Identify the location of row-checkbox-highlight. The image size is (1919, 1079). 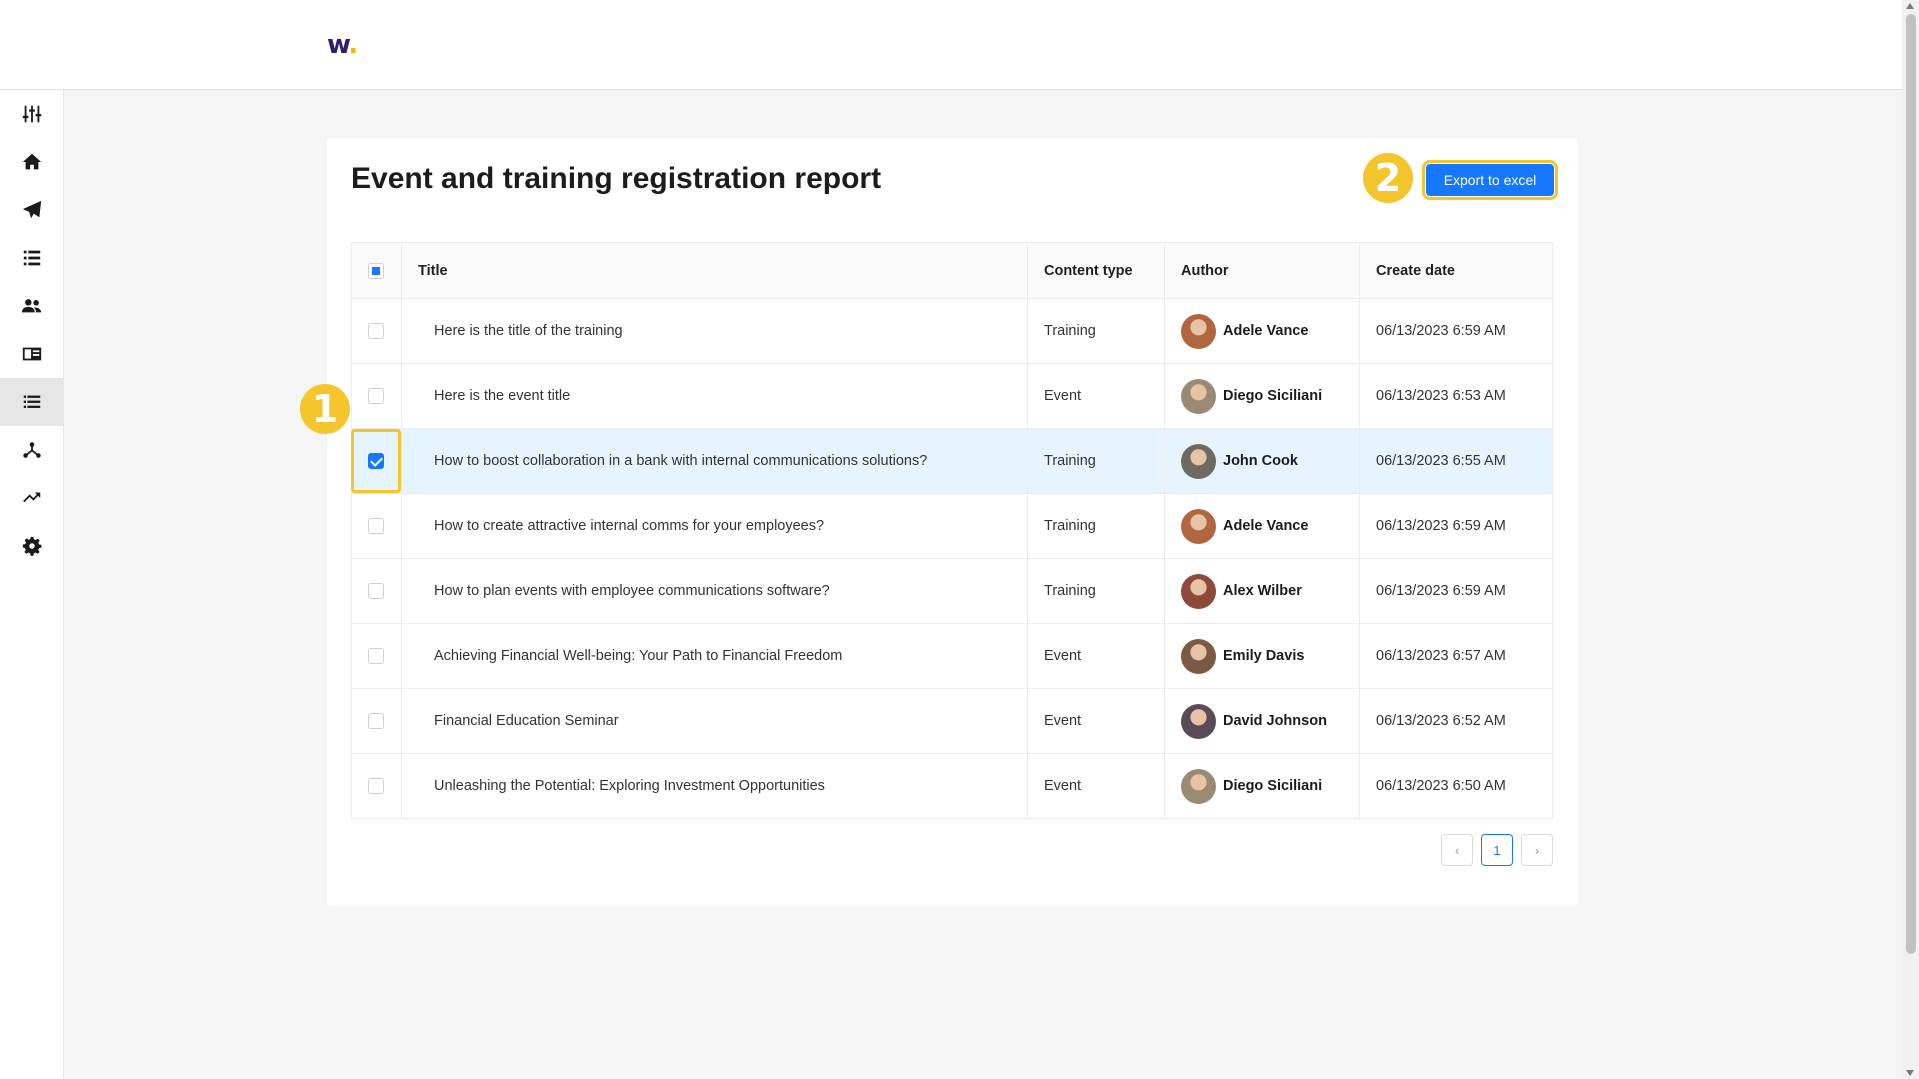
(376, 461).